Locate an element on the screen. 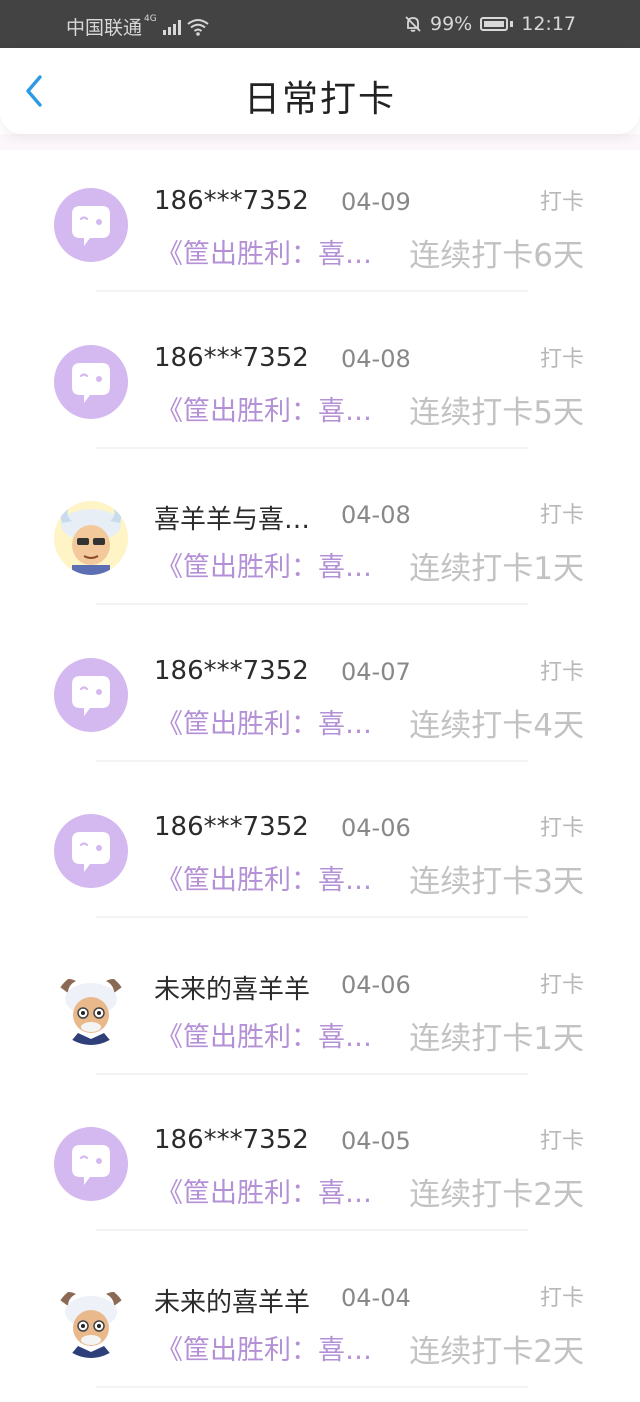 The height and width of the screenshot is (1402, 640). checkin-date: 04-07 is located at coordinates (376, 672).